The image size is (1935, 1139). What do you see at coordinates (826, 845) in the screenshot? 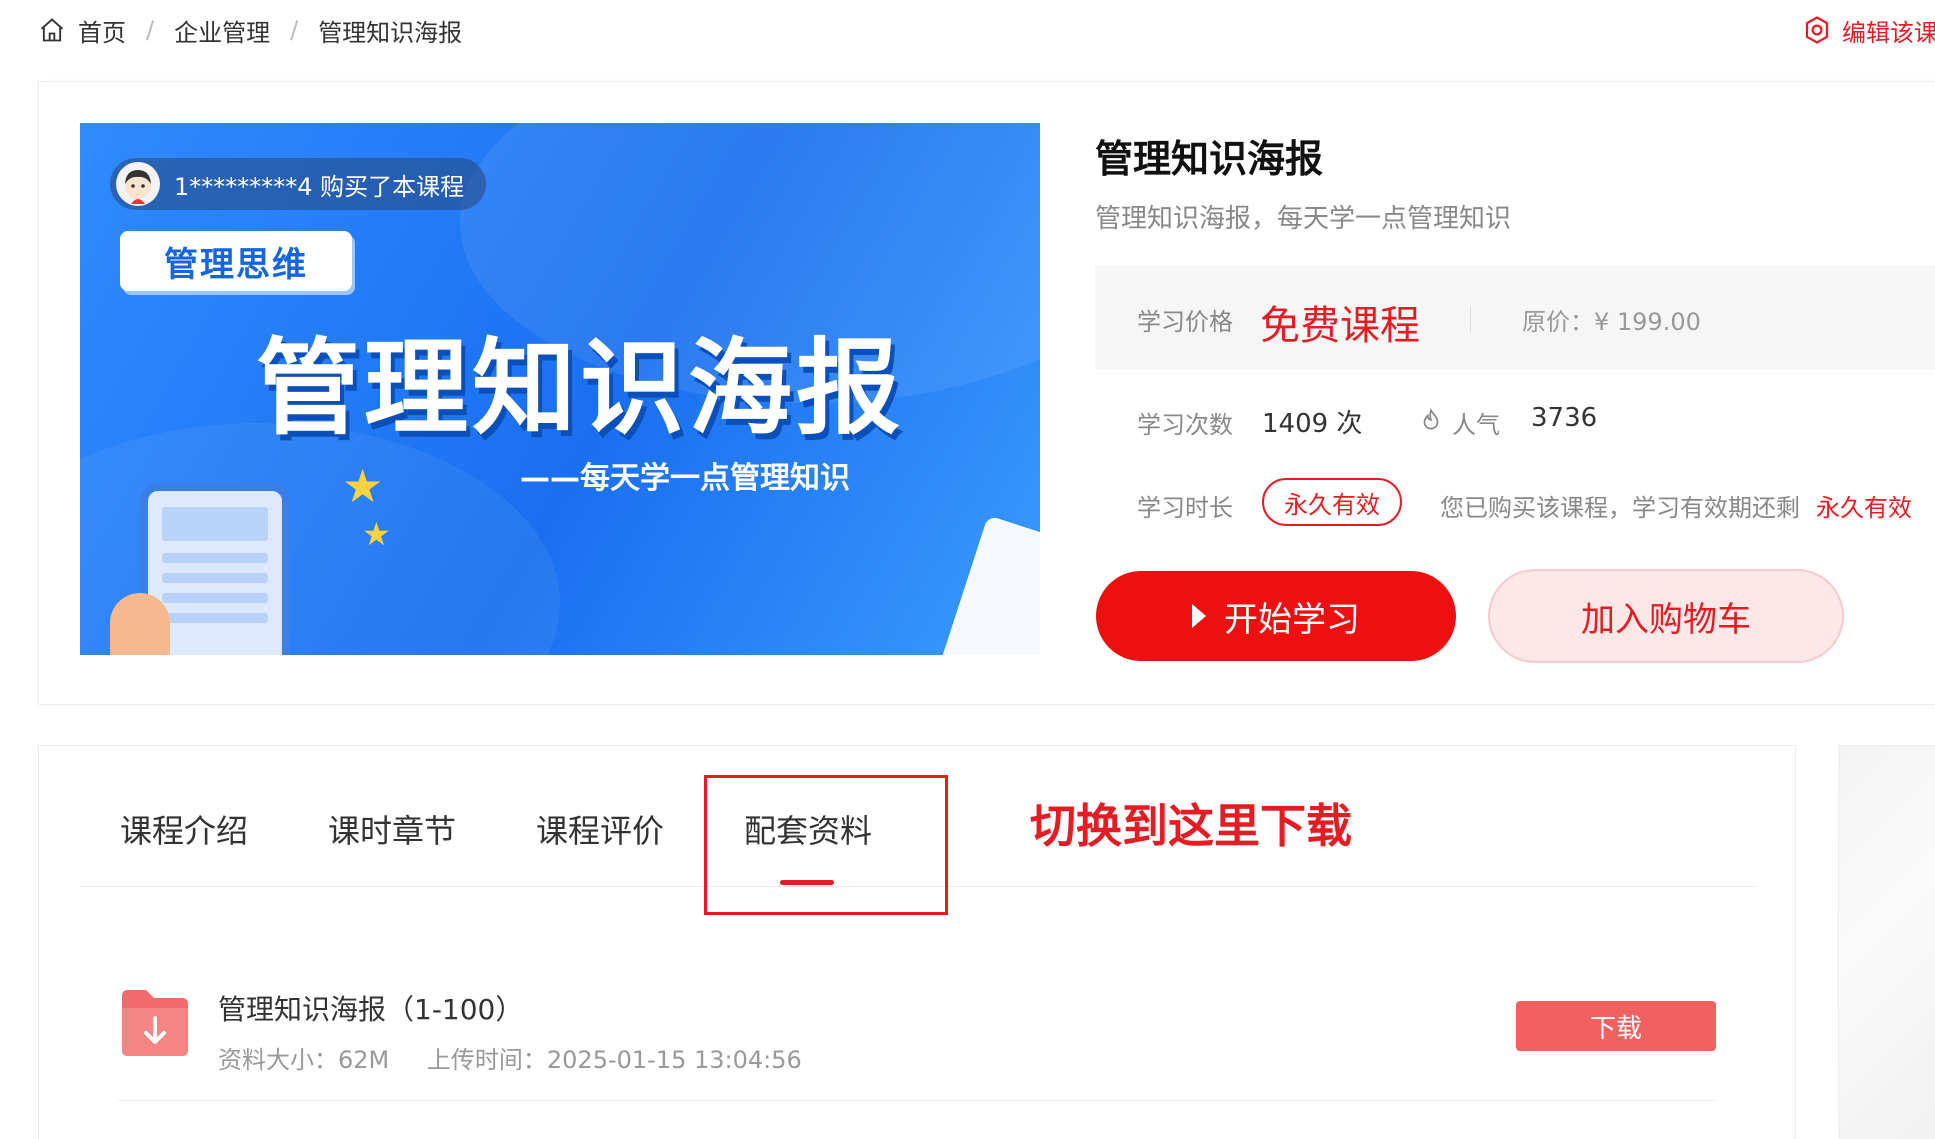
I see `annotation-highlight-box` at bounding box center [826, 845].